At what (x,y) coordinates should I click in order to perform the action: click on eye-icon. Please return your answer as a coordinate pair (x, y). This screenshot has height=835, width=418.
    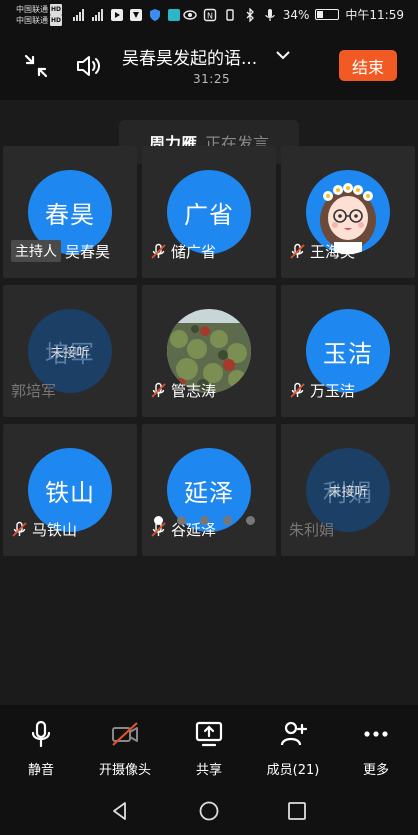
    Looking at the image, I should click on (190, 14).